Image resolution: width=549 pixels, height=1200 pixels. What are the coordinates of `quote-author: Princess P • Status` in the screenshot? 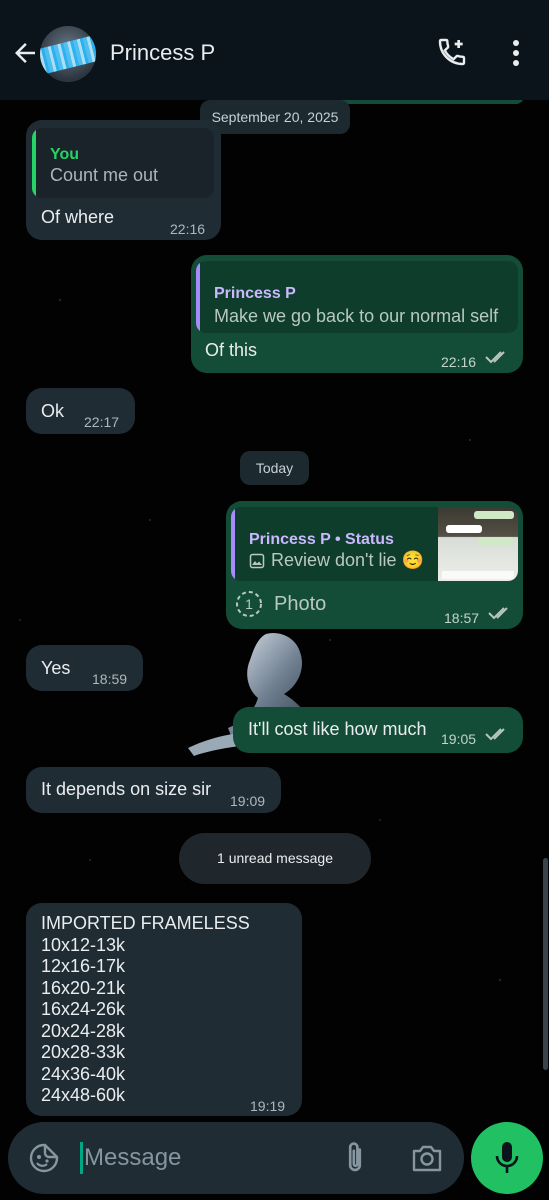 It's located at (321, 539).